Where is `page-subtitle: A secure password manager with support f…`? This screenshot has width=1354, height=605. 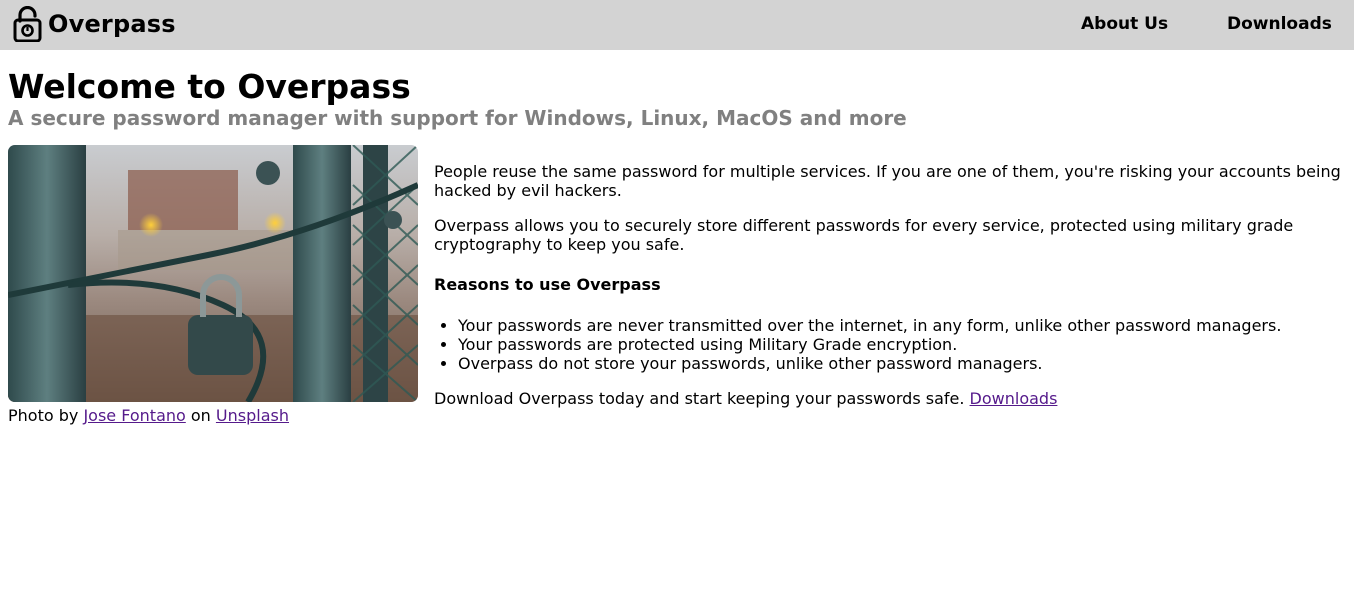 page-subtitle: A secure password manager with support f… is located at coordinates (457, 118).